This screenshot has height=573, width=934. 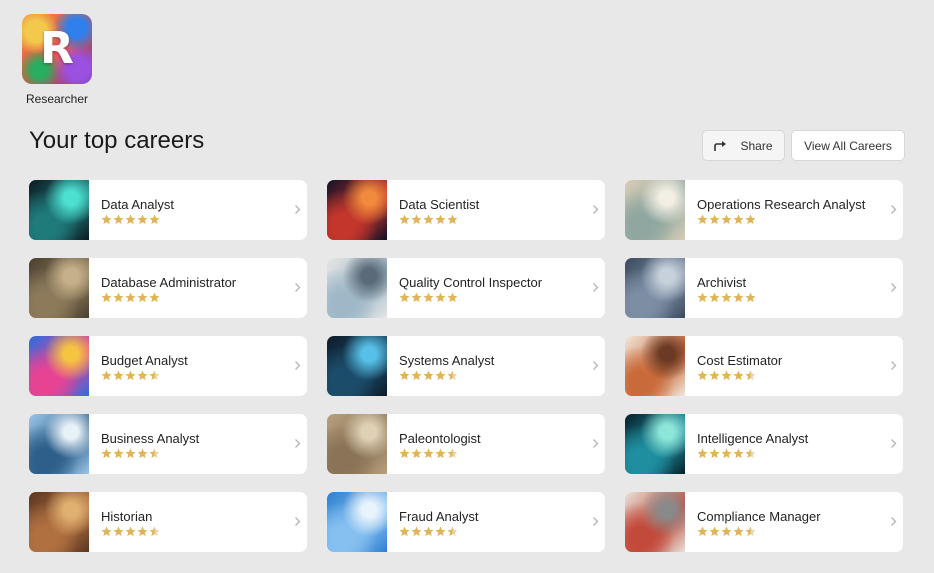 I want to click on career-title: Archivist, so click(x=722, y=282).